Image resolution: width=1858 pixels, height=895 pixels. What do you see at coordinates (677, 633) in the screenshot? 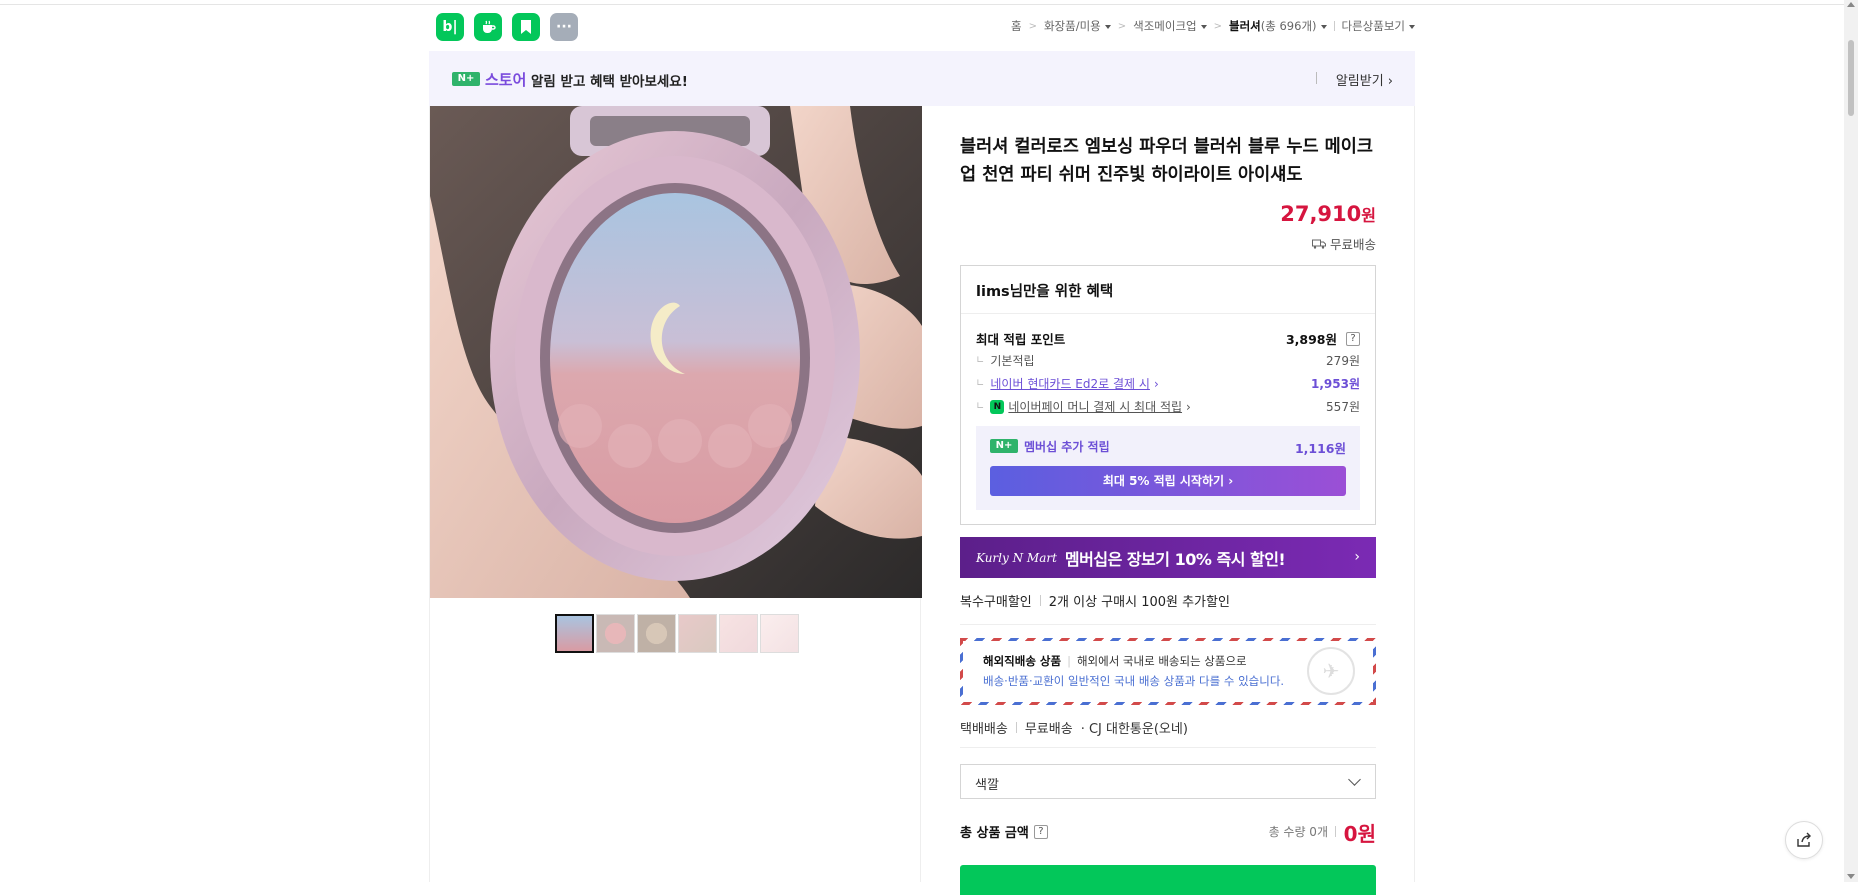
I see `thumbnail-strip` at bounding box center [677, 633].